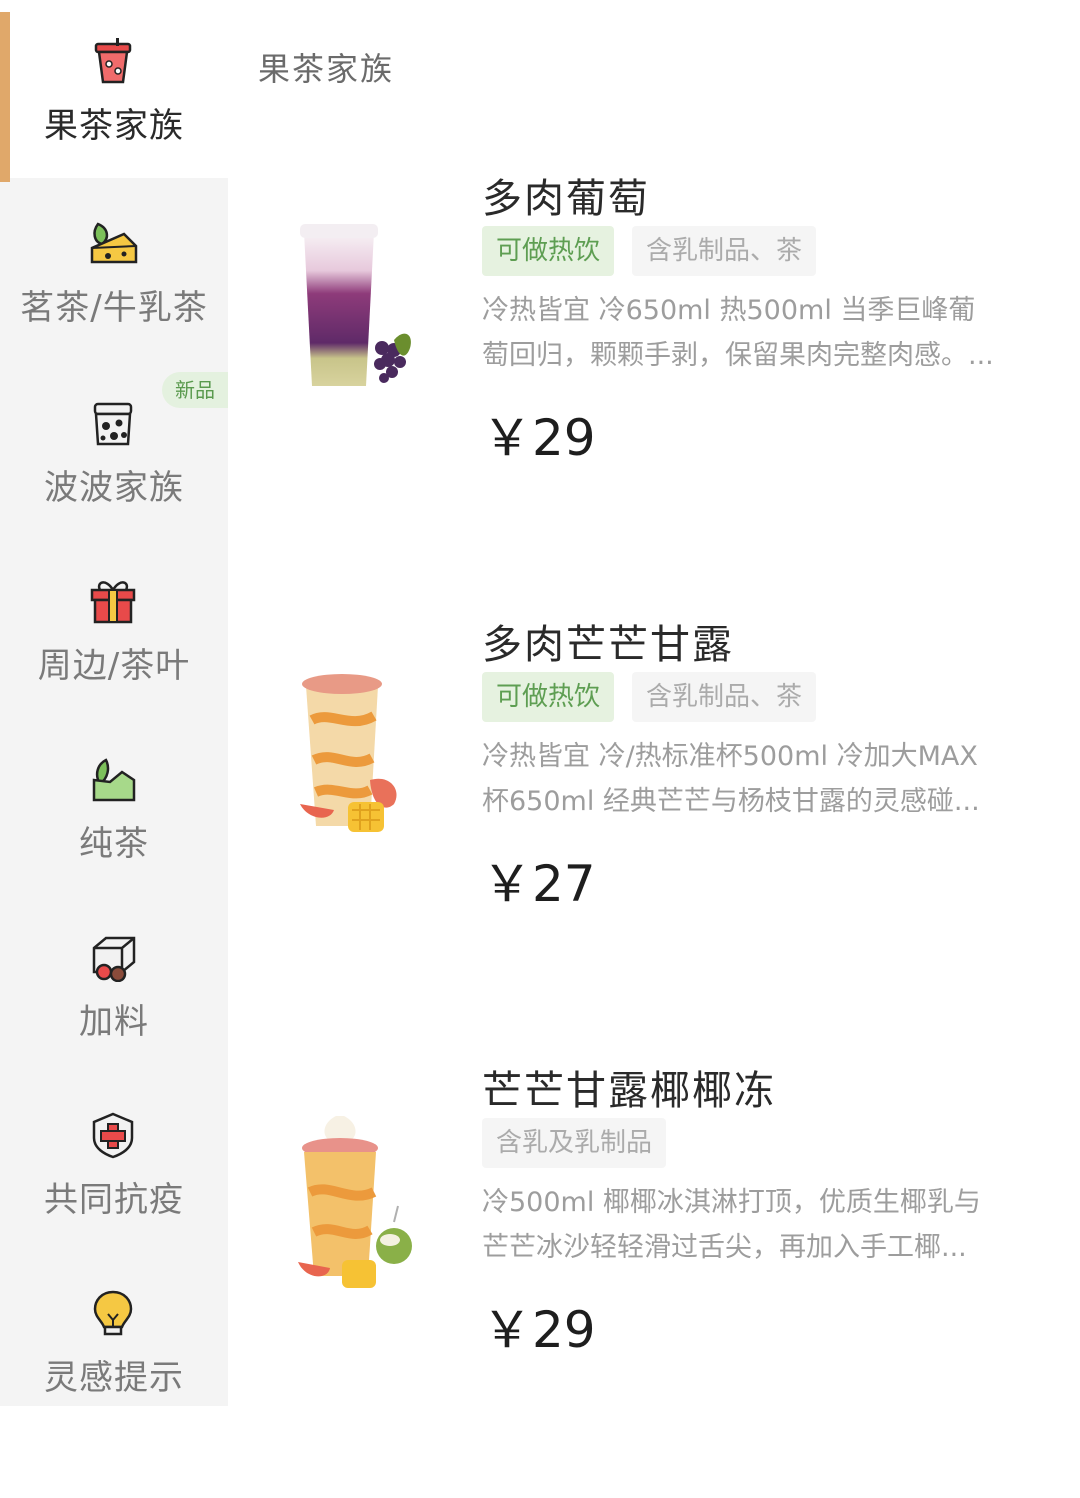 The image size is (1080, 1498). Describe the element at coordinates (114, 488) in the screenshot. I see `sidebar-item-label: 波波家族` at that location.